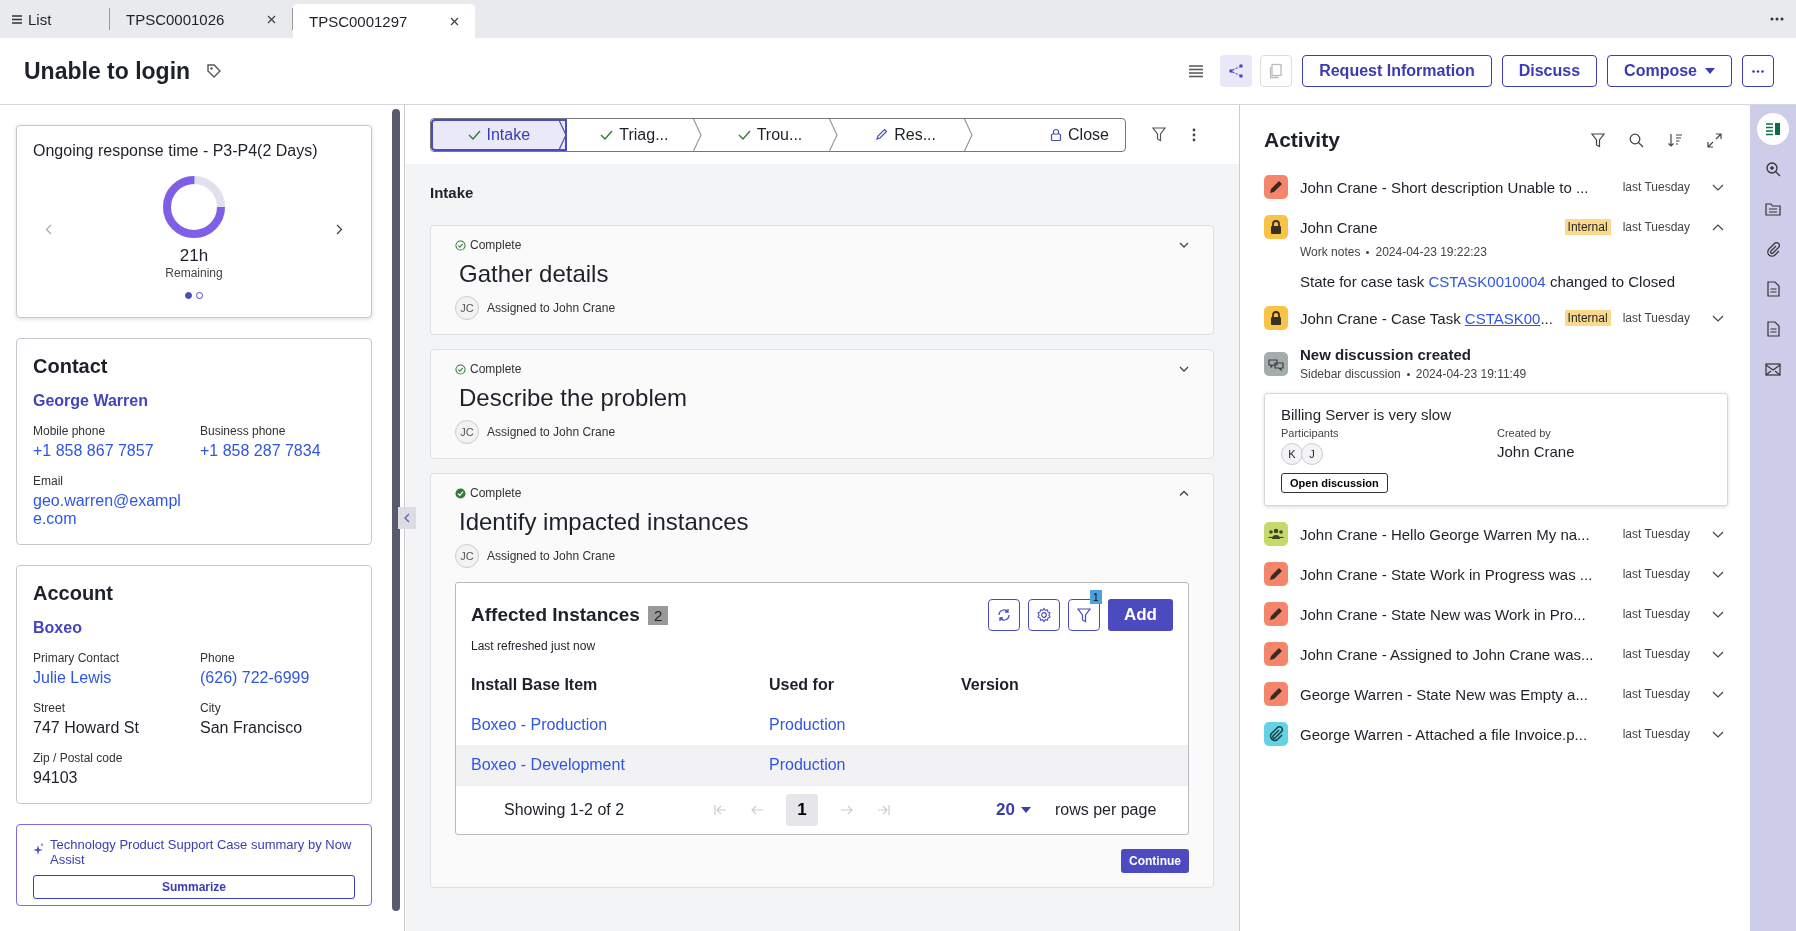  What do you see at coordinates (574, 398) in the screenshot?
I see `task-title: Describe the problem` at bounding box center [574, 398].